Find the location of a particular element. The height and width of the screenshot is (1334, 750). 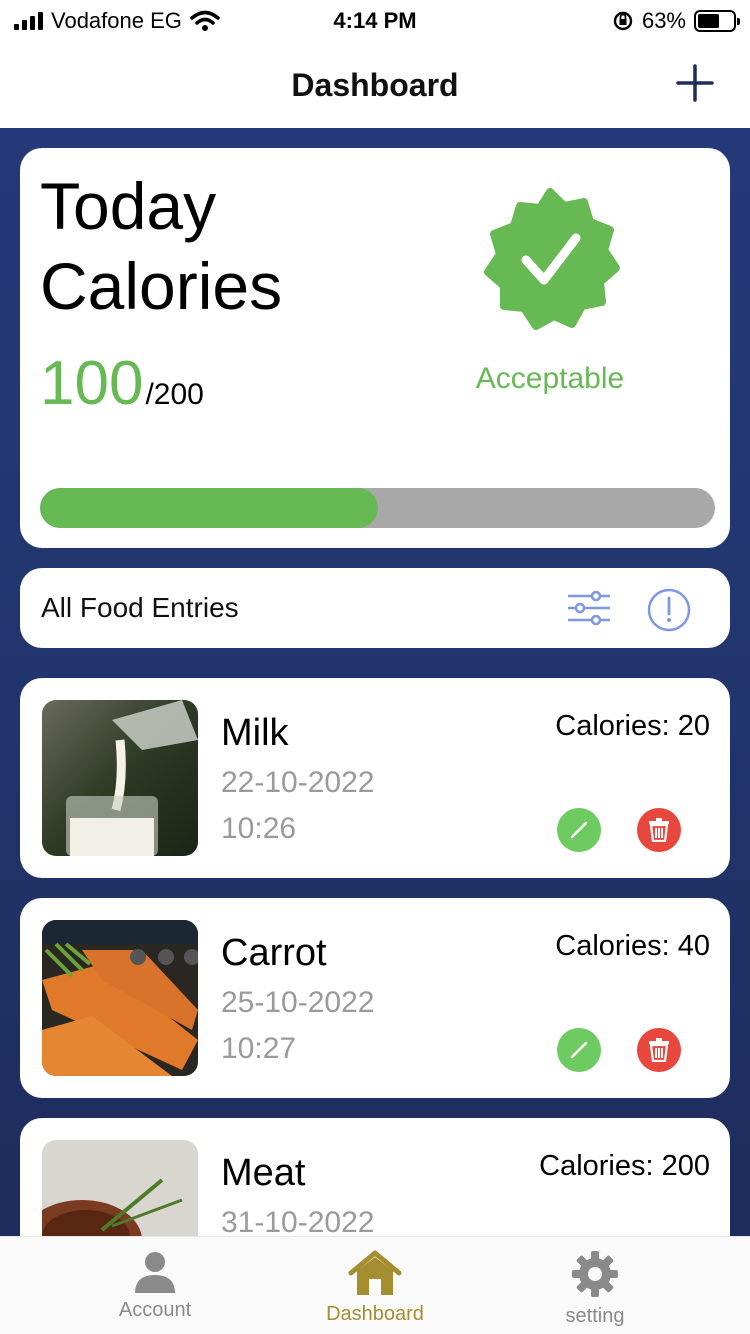

carrier-name: Vodafone EG is located at coordinates (116, 20).